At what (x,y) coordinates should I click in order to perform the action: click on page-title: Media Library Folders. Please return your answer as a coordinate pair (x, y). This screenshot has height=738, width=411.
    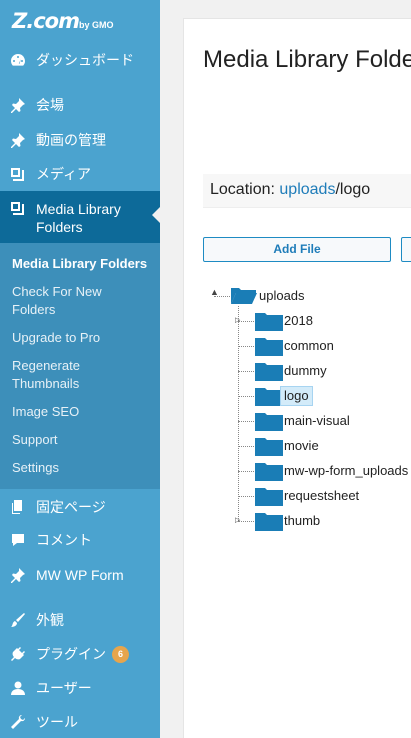
    Looking at the image, I should click on (307, 59).